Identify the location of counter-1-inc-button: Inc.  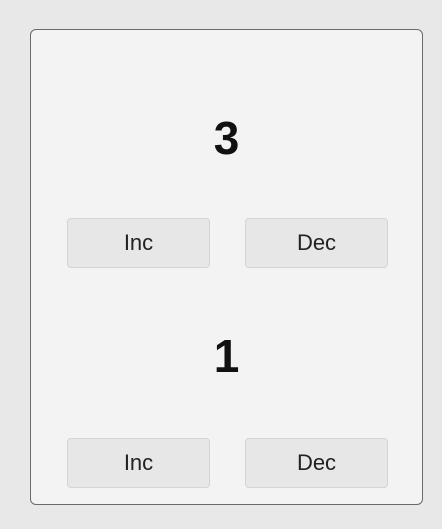
(138, 243).